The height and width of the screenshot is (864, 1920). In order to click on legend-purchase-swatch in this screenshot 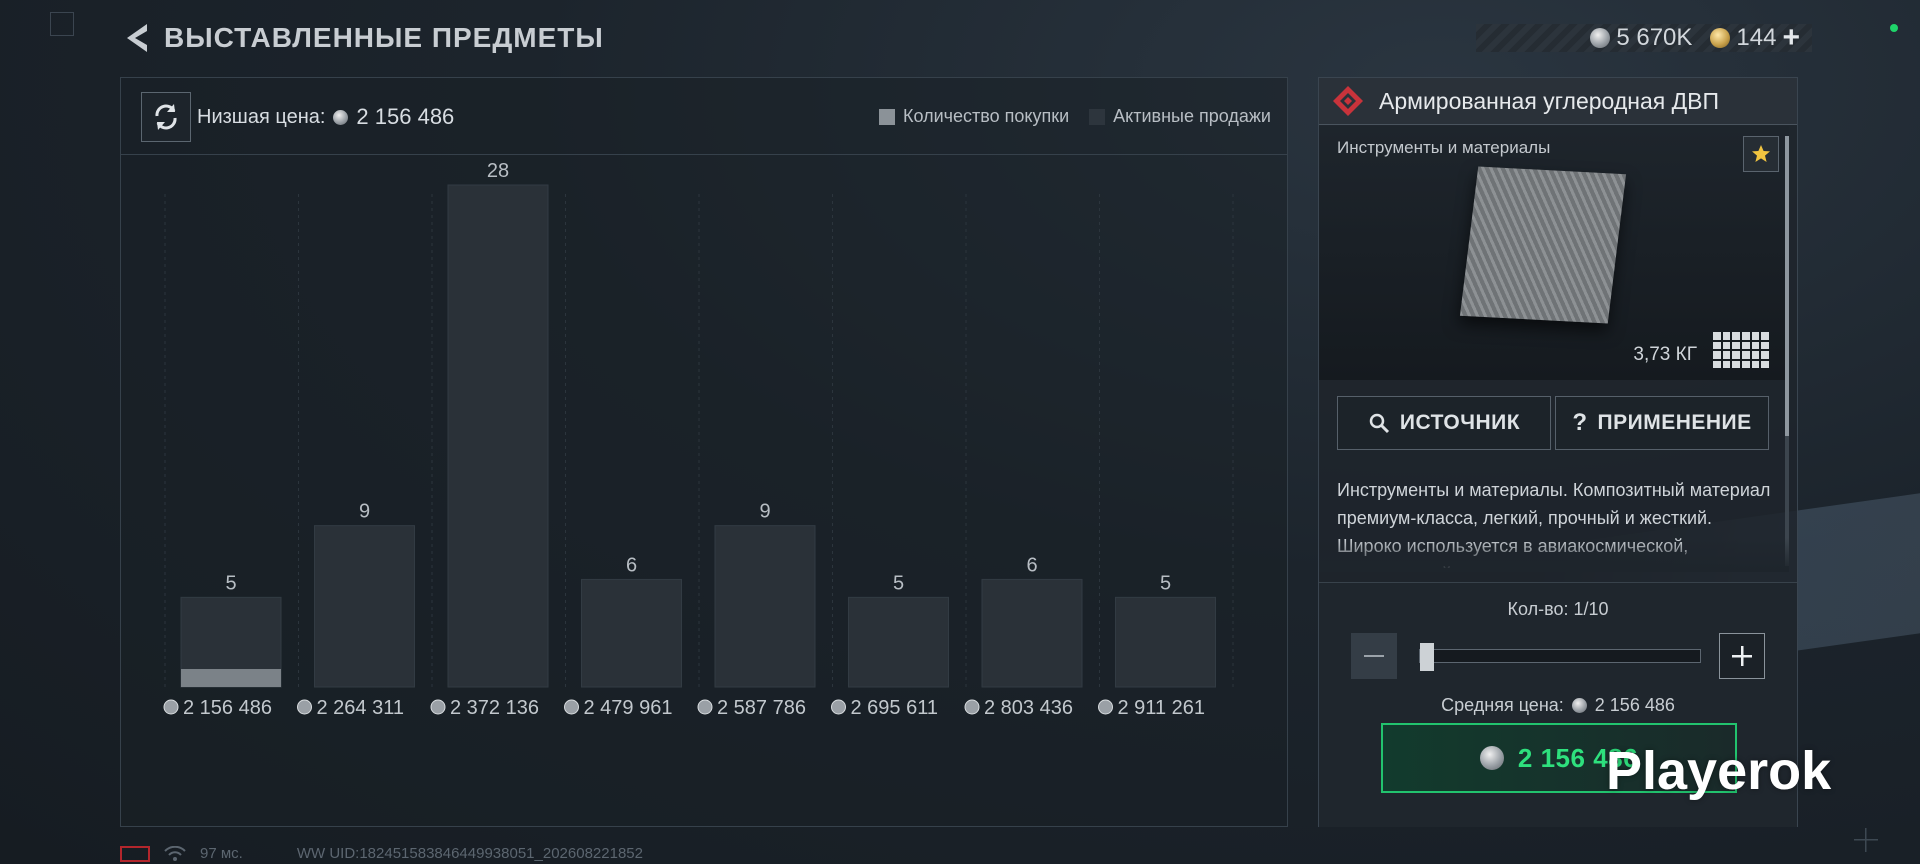, I will do `click(886, 116)`.